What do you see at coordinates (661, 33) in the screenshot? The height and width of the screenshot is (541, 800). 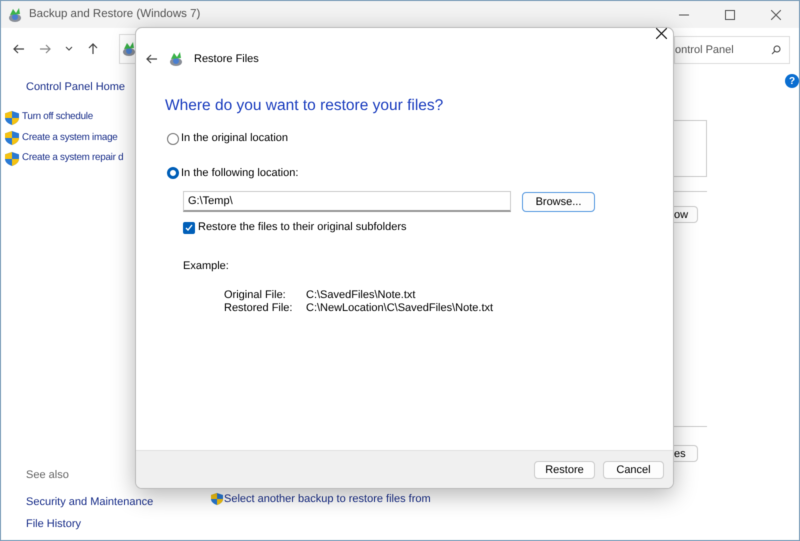 I see `close-icon` at bounding box center [661, 33].